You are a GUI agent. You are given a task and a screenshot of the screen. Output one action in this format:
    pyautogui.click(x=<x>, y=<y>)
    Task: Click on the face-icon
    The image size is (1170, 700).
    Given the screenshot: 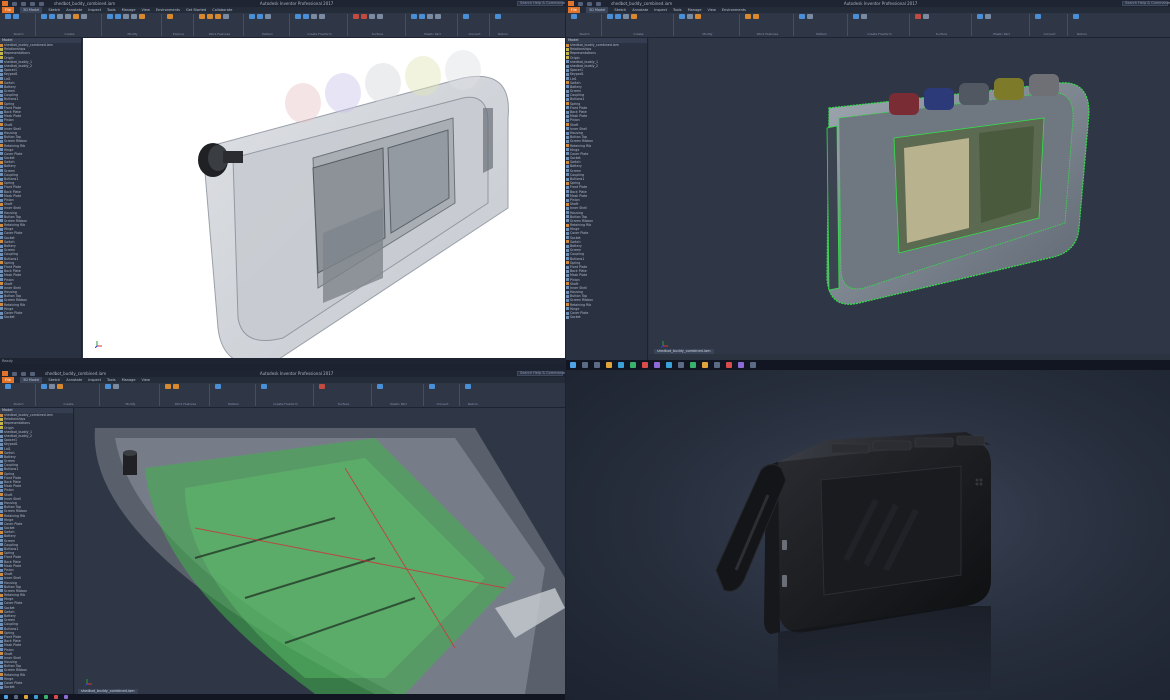 What is the action you would take?
    pyautogui.click(x=306, y=16)
    